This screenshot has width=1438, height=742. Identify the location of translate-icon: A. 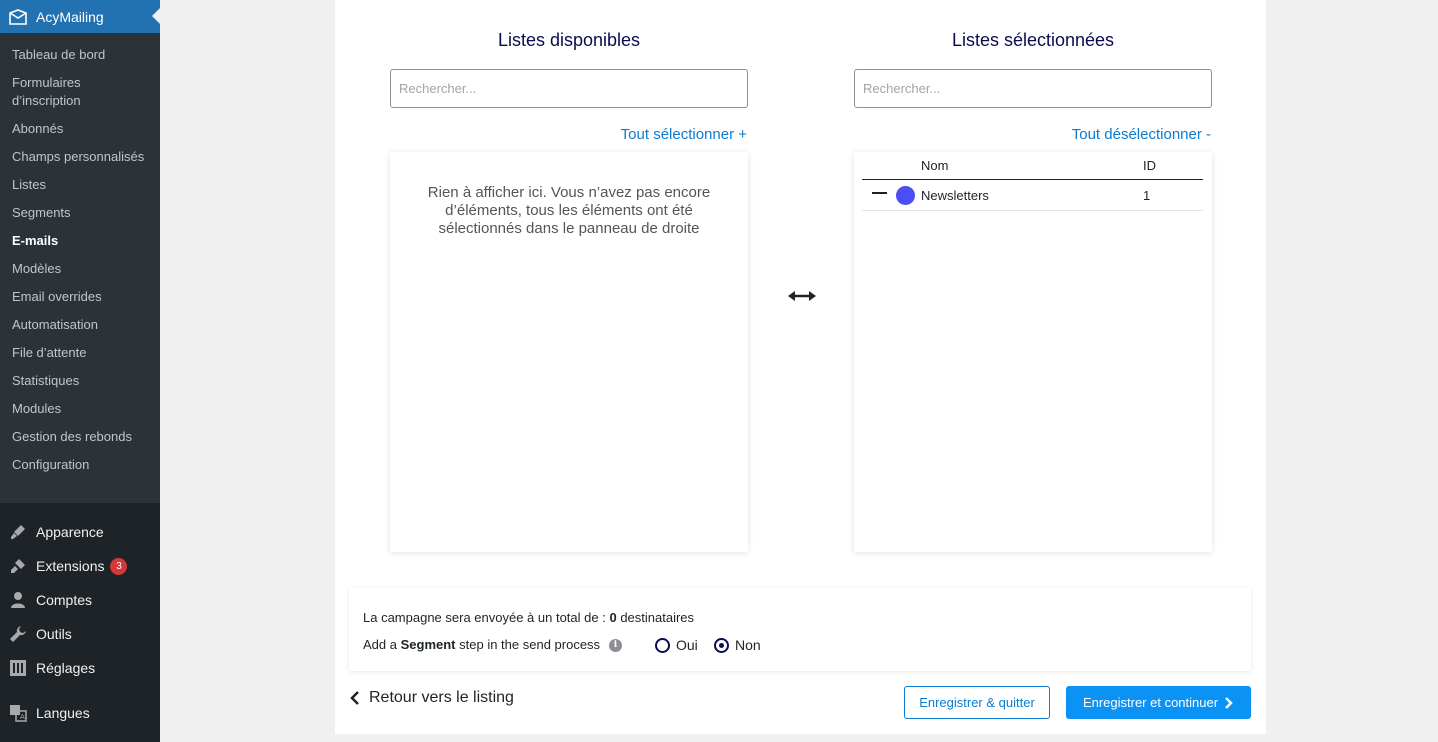
(18, 713).